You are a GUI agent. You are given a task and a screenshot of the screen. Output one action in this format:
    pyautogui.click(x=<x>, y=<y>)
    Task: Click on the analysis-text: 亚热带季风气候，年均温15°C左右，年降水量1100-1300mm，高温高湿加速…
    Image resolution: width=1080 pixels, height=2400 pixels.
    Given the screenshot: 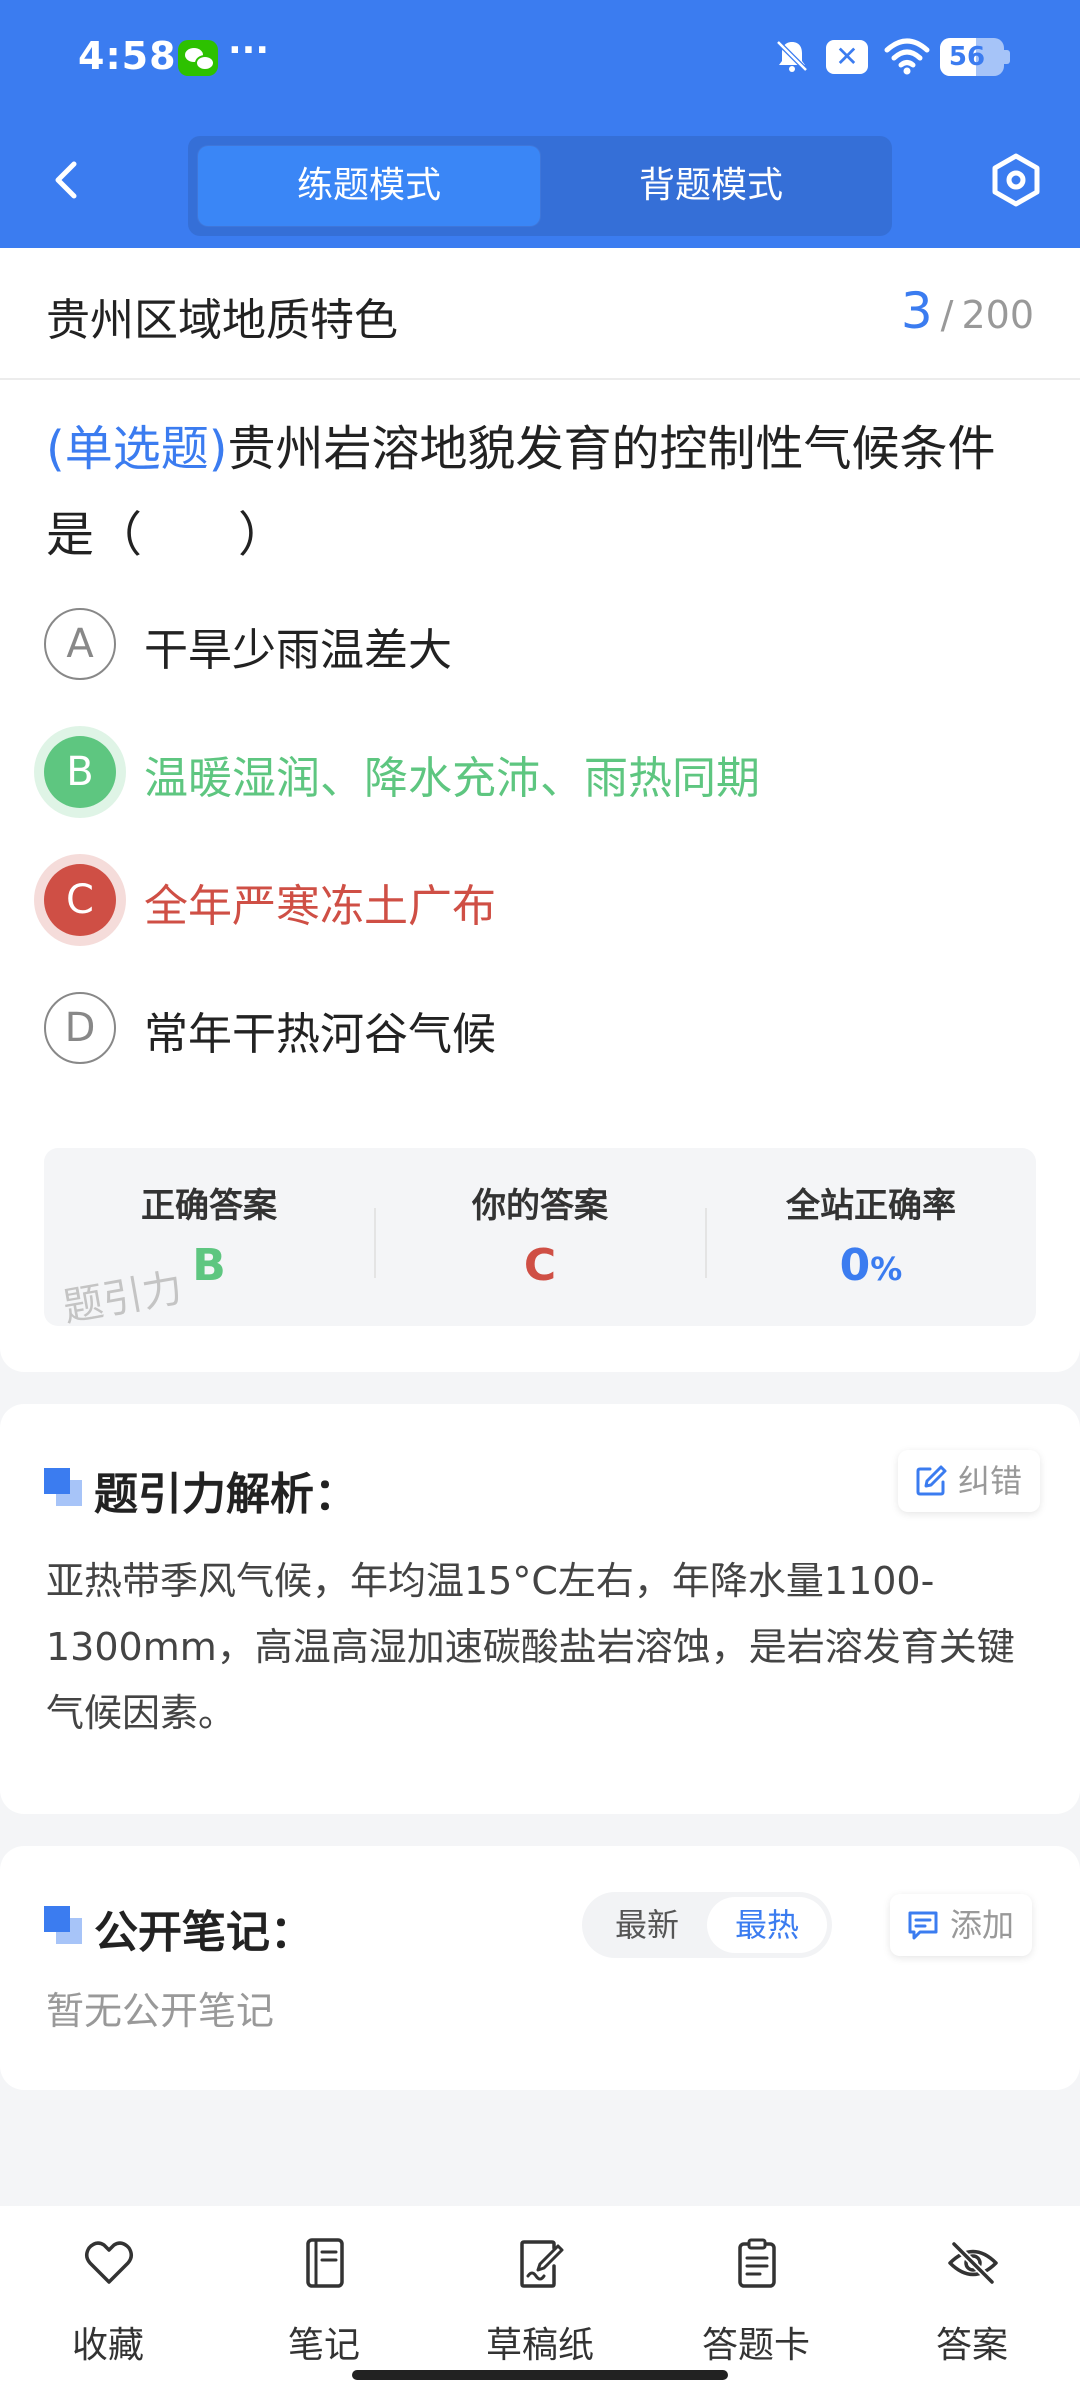 What is the action you would take?
    pyautogui.click(x=530, y=1647)
    